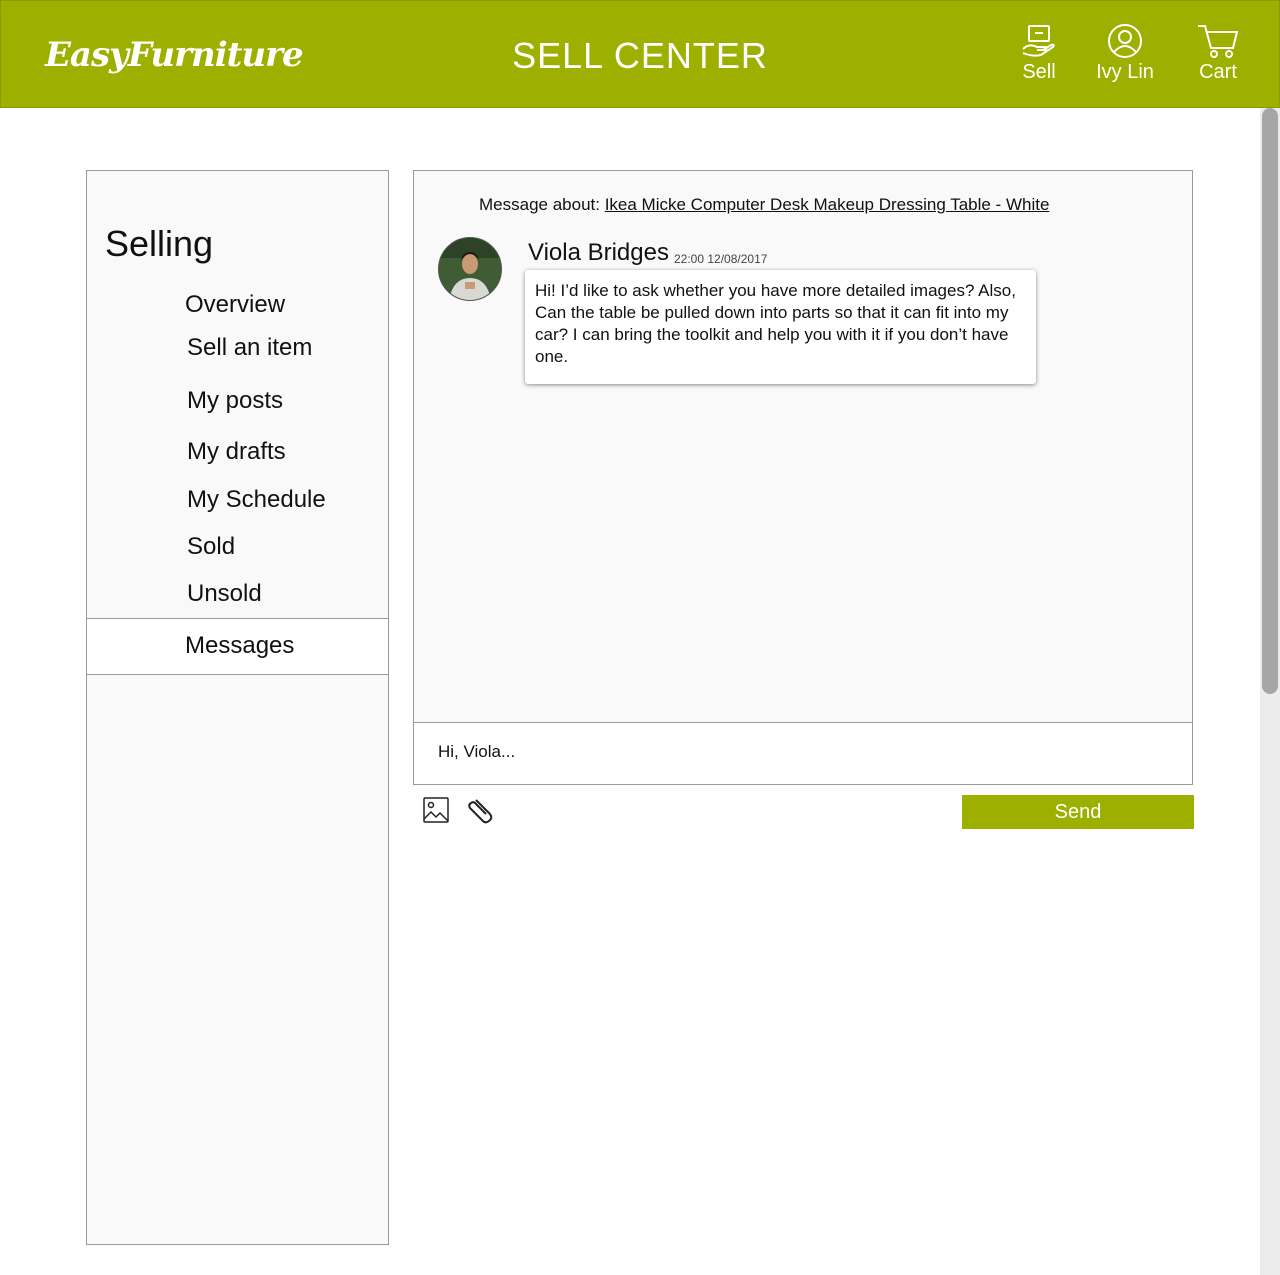 The width and height of the screenshot is (1280, 1275). Describe the element at coordinates (481, 812) in the screenshot. I see `paperclip-icon` at that location.